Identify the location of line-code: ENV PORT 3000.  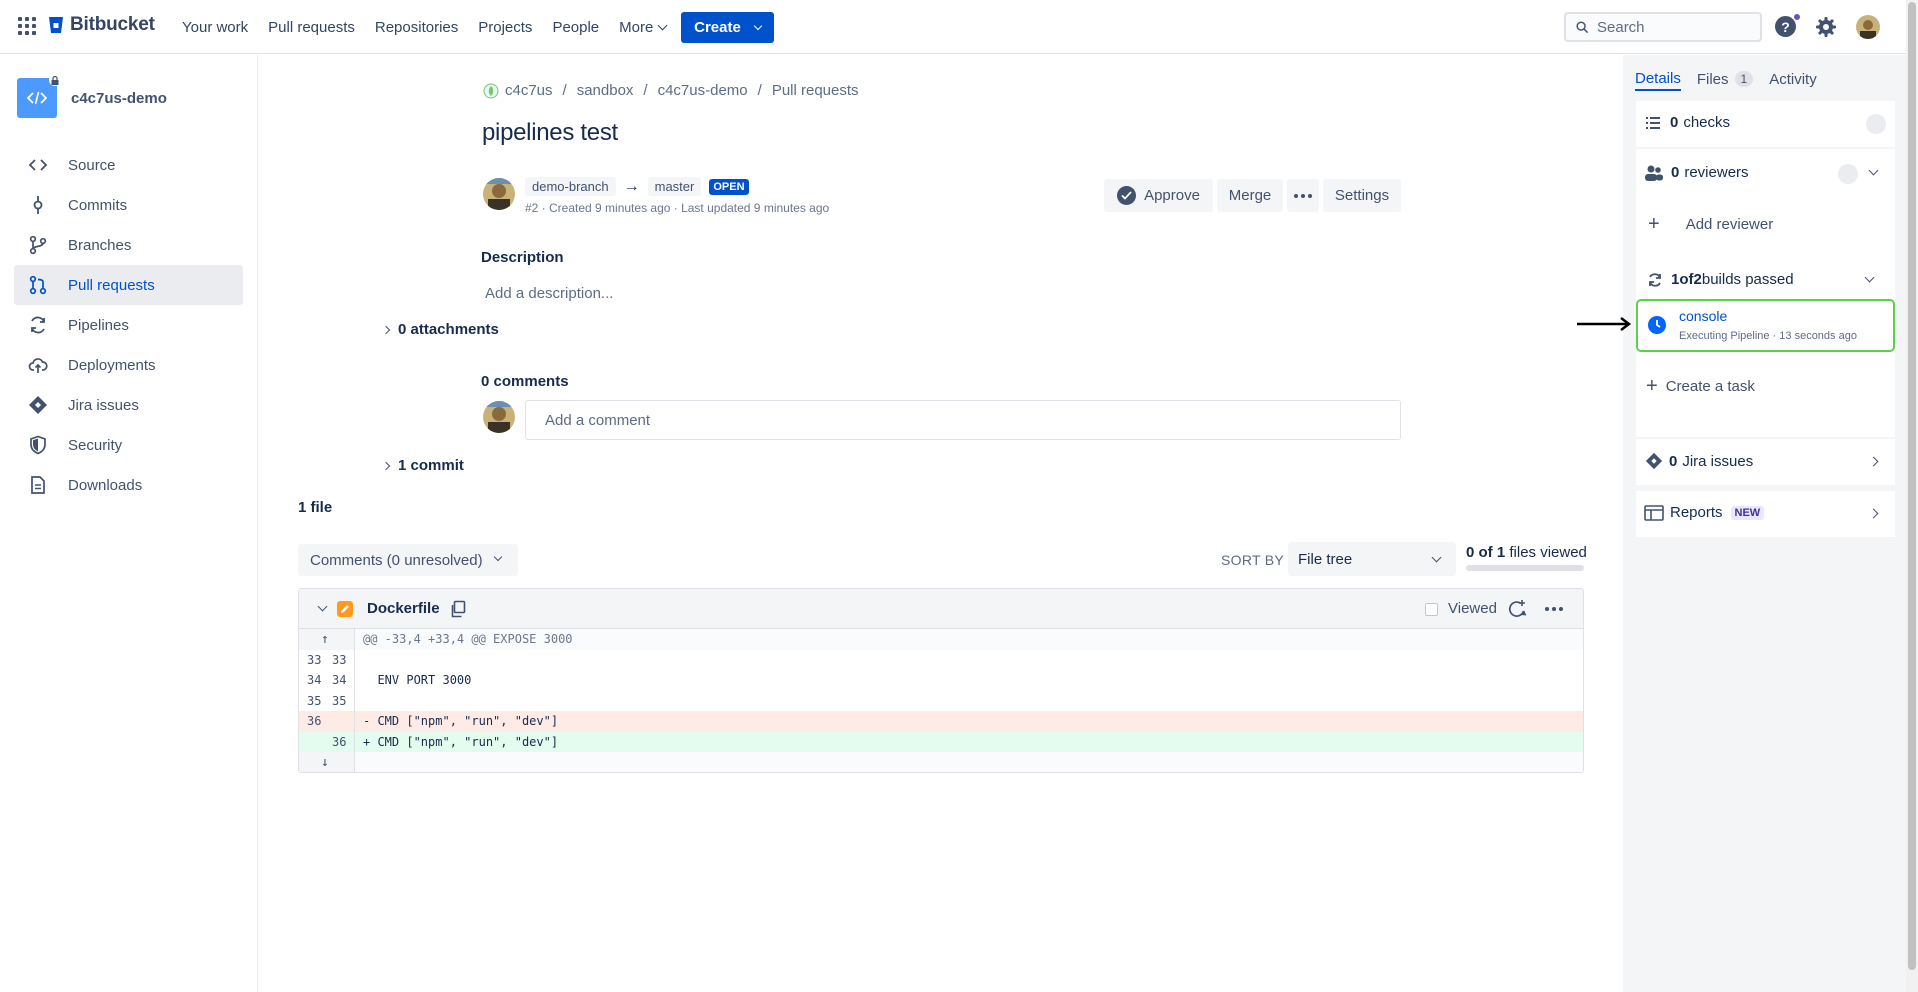
(417, 680).